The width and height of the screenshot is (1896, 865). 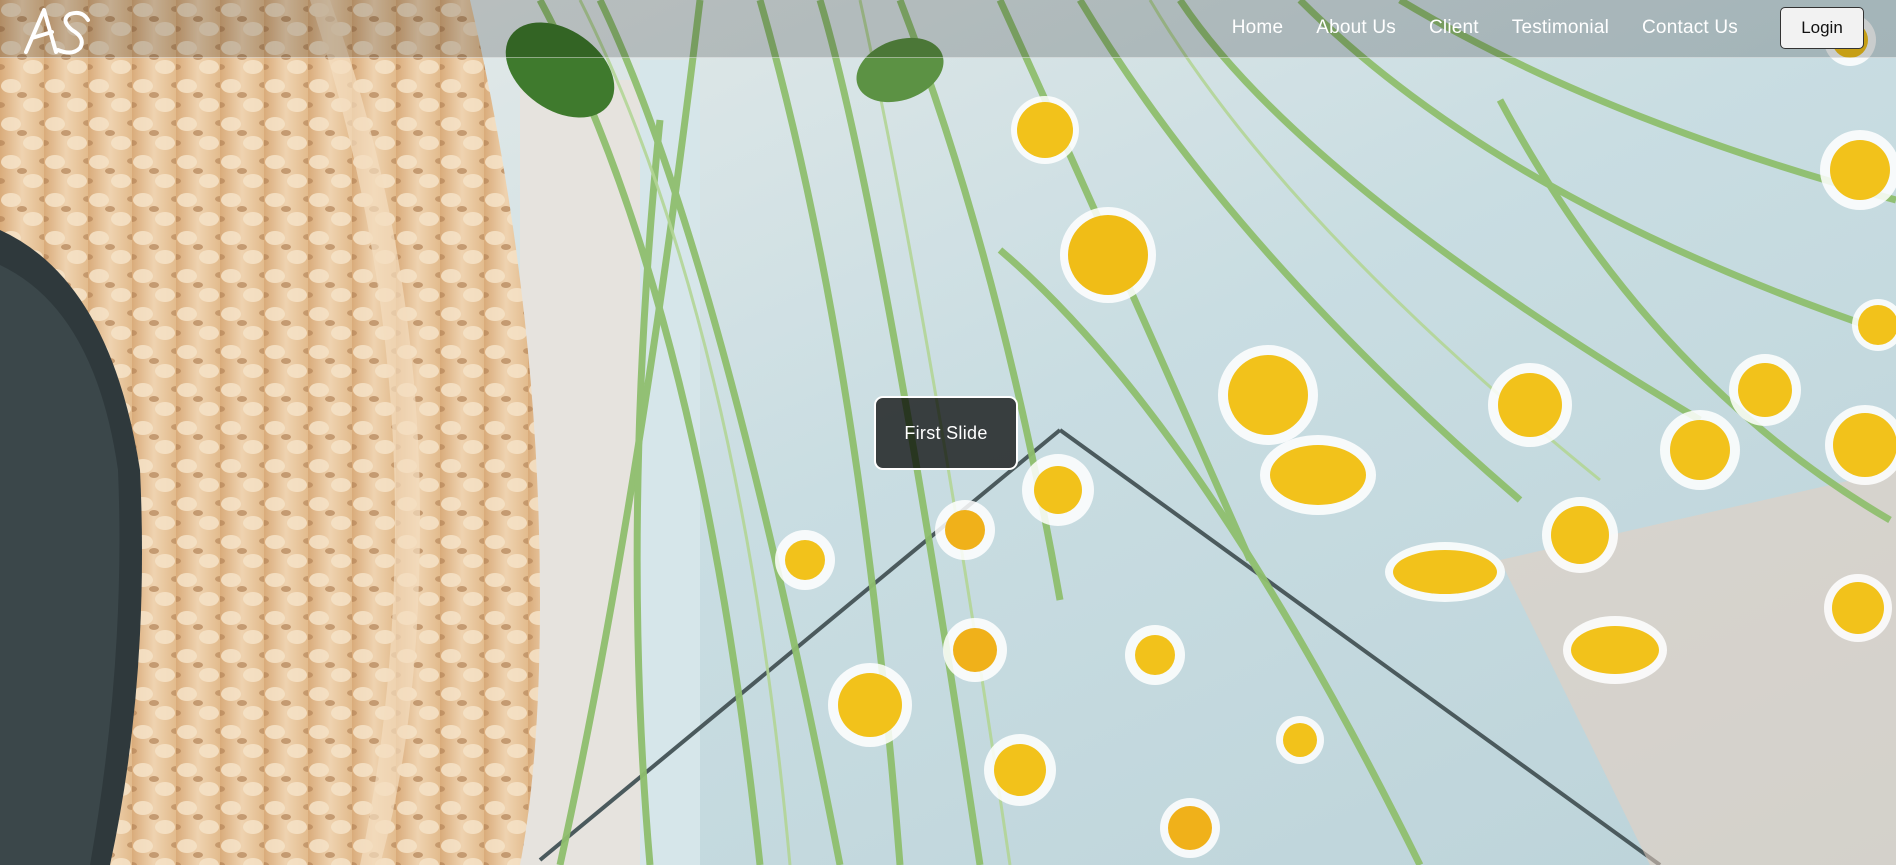 What do you see at coordinates (946, 433) in the screenshot?
I see `carousel-slide-caption: First Slide` at bounding box center [946, 433].